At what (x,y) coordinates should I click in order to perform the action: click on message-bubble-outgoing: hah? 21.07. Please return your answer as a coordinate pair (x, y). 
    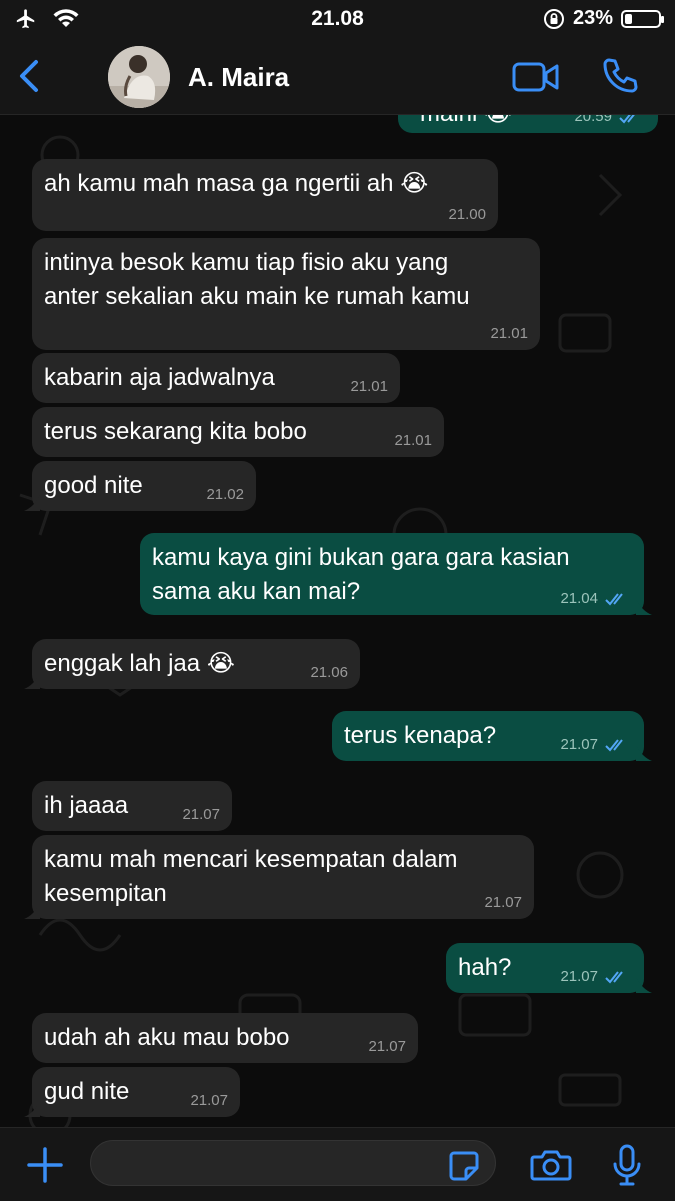
    Looking at the image, I should click on (549, 968).